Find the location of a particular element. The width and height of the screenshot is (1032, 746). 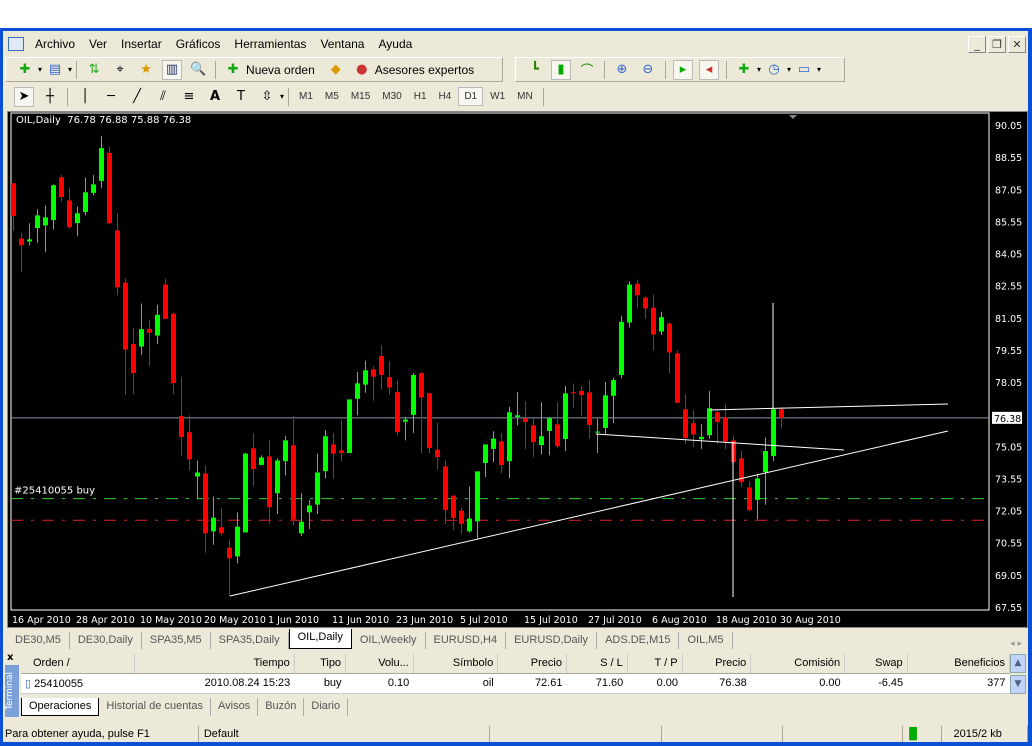

timeframe-m30: M30 is located at coordinates (391, 96).